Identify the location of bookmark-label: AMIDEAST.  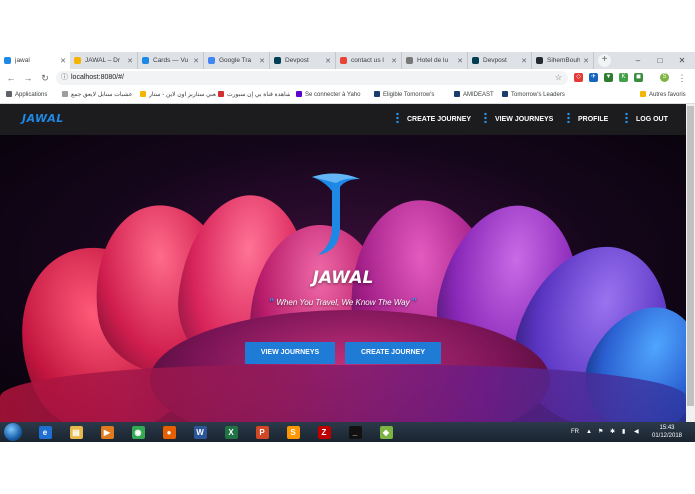
(478, 95).